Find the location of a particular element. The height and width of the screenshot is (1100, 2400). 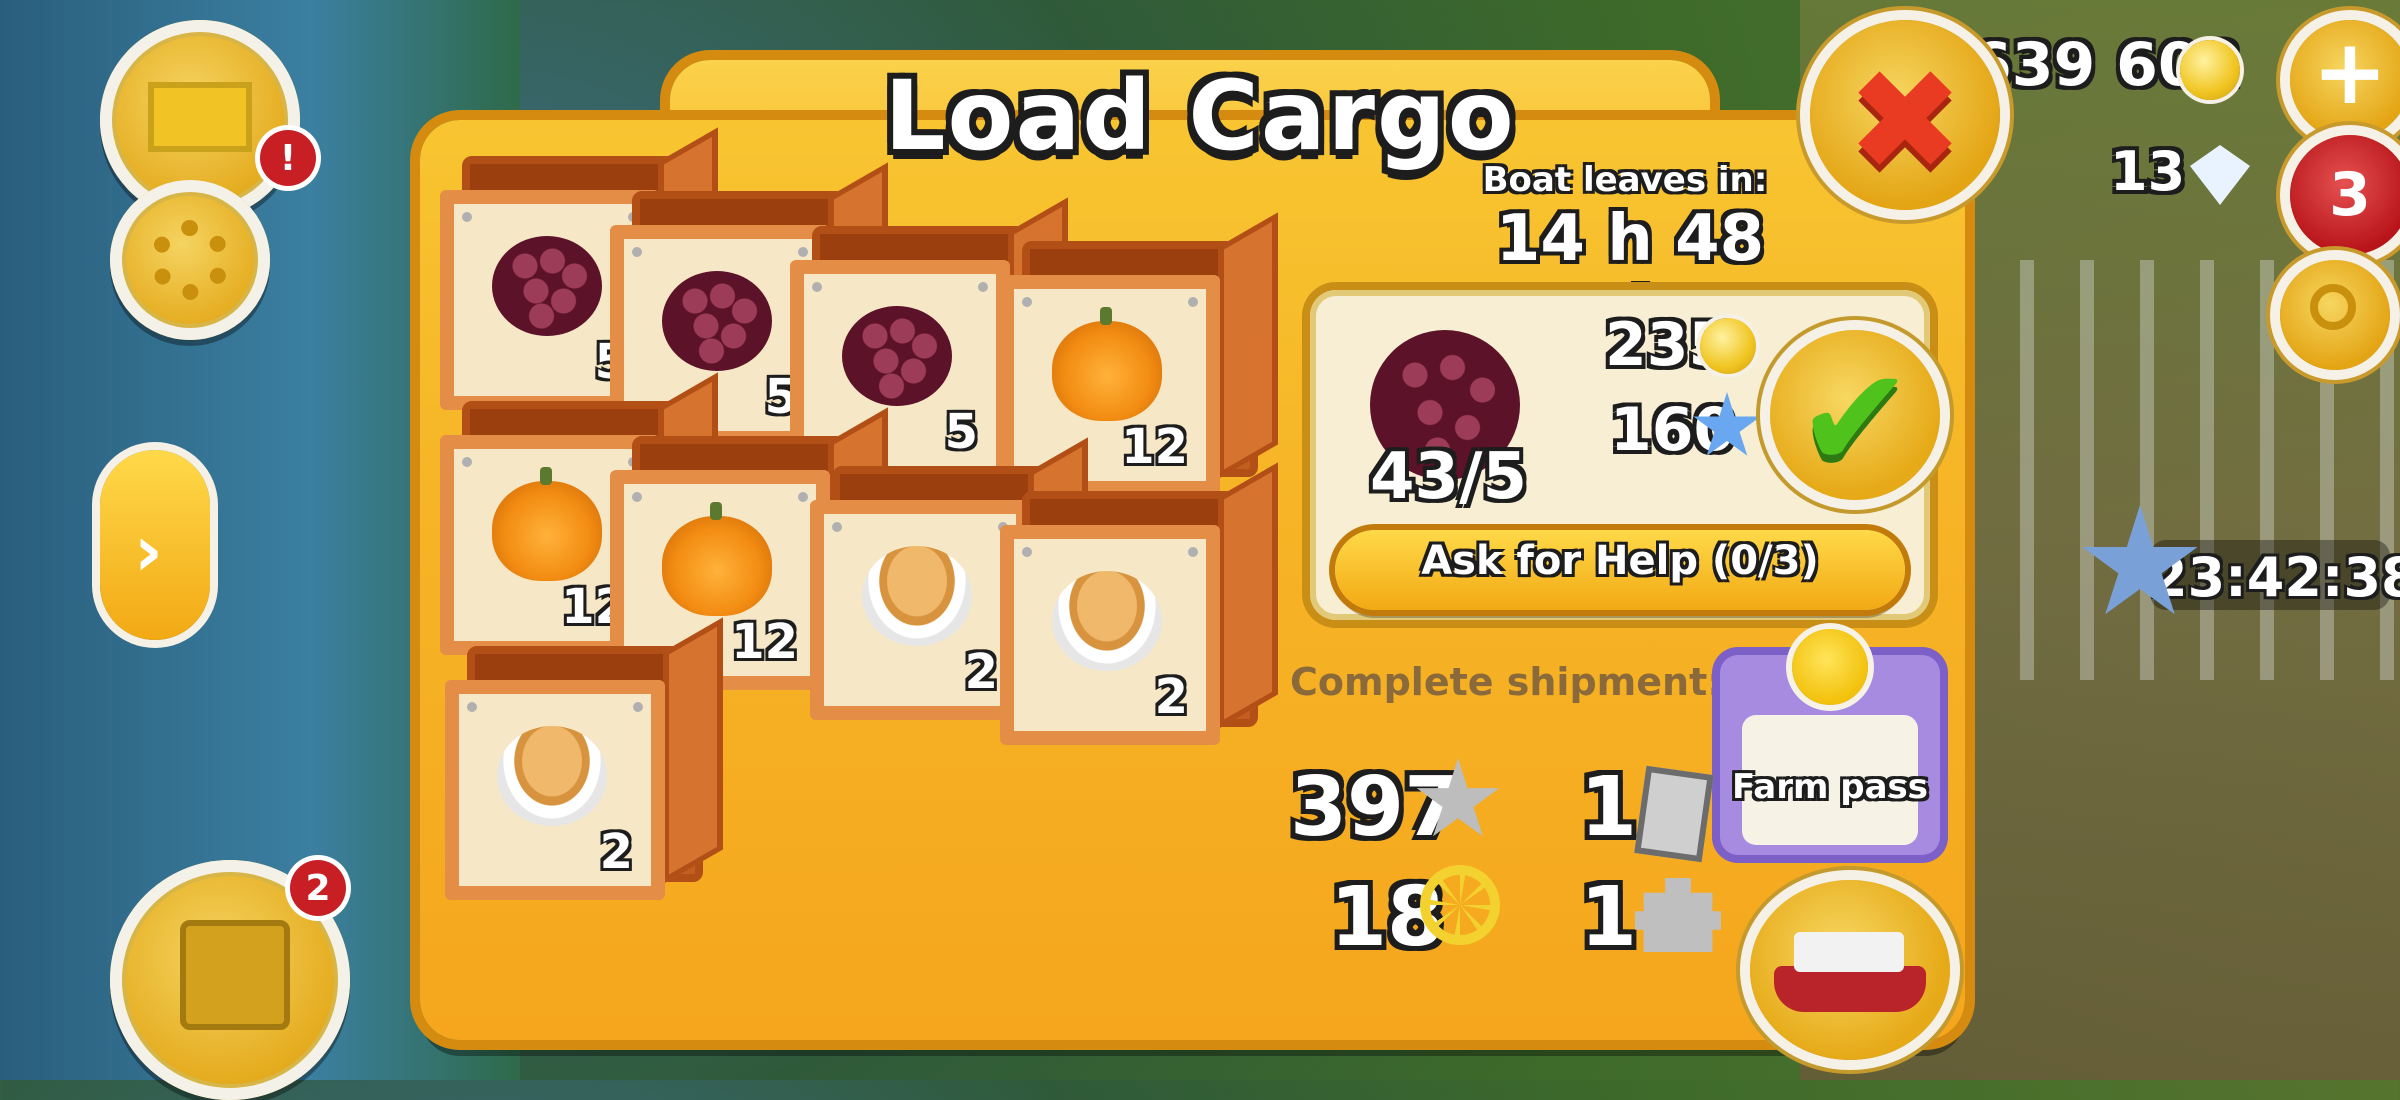

ship-wheel-icon is located at coordinates (1460, 905).